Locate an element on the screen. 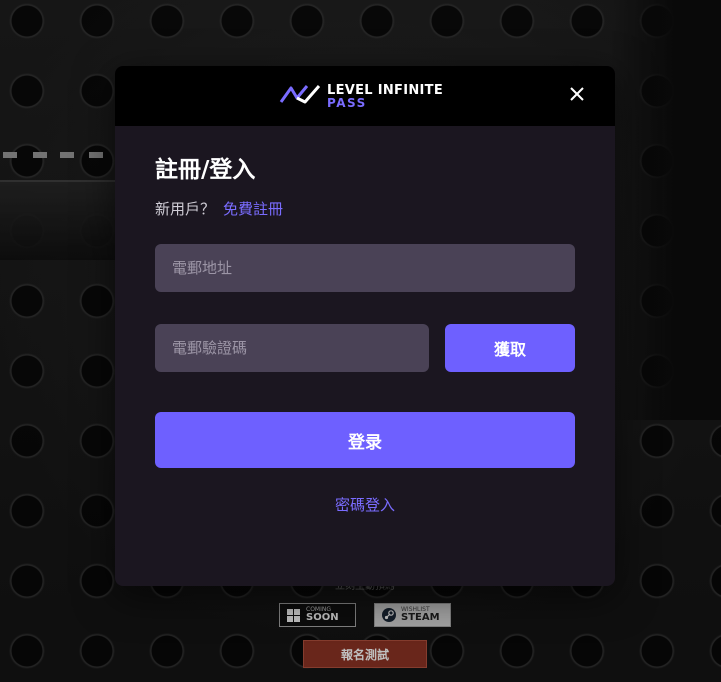 This screenshot has height=682, width=721. close-button is located at coordinates (577, 96).